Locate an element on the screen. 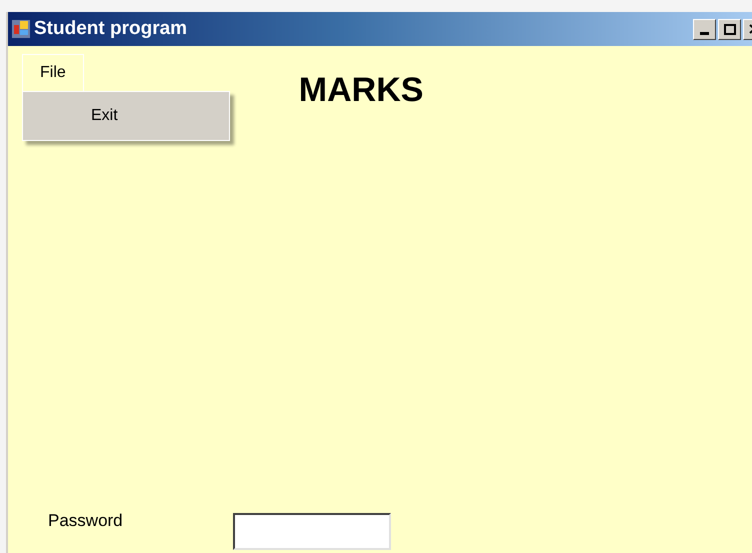  menu-item: File is located at coordinates (53, 72).